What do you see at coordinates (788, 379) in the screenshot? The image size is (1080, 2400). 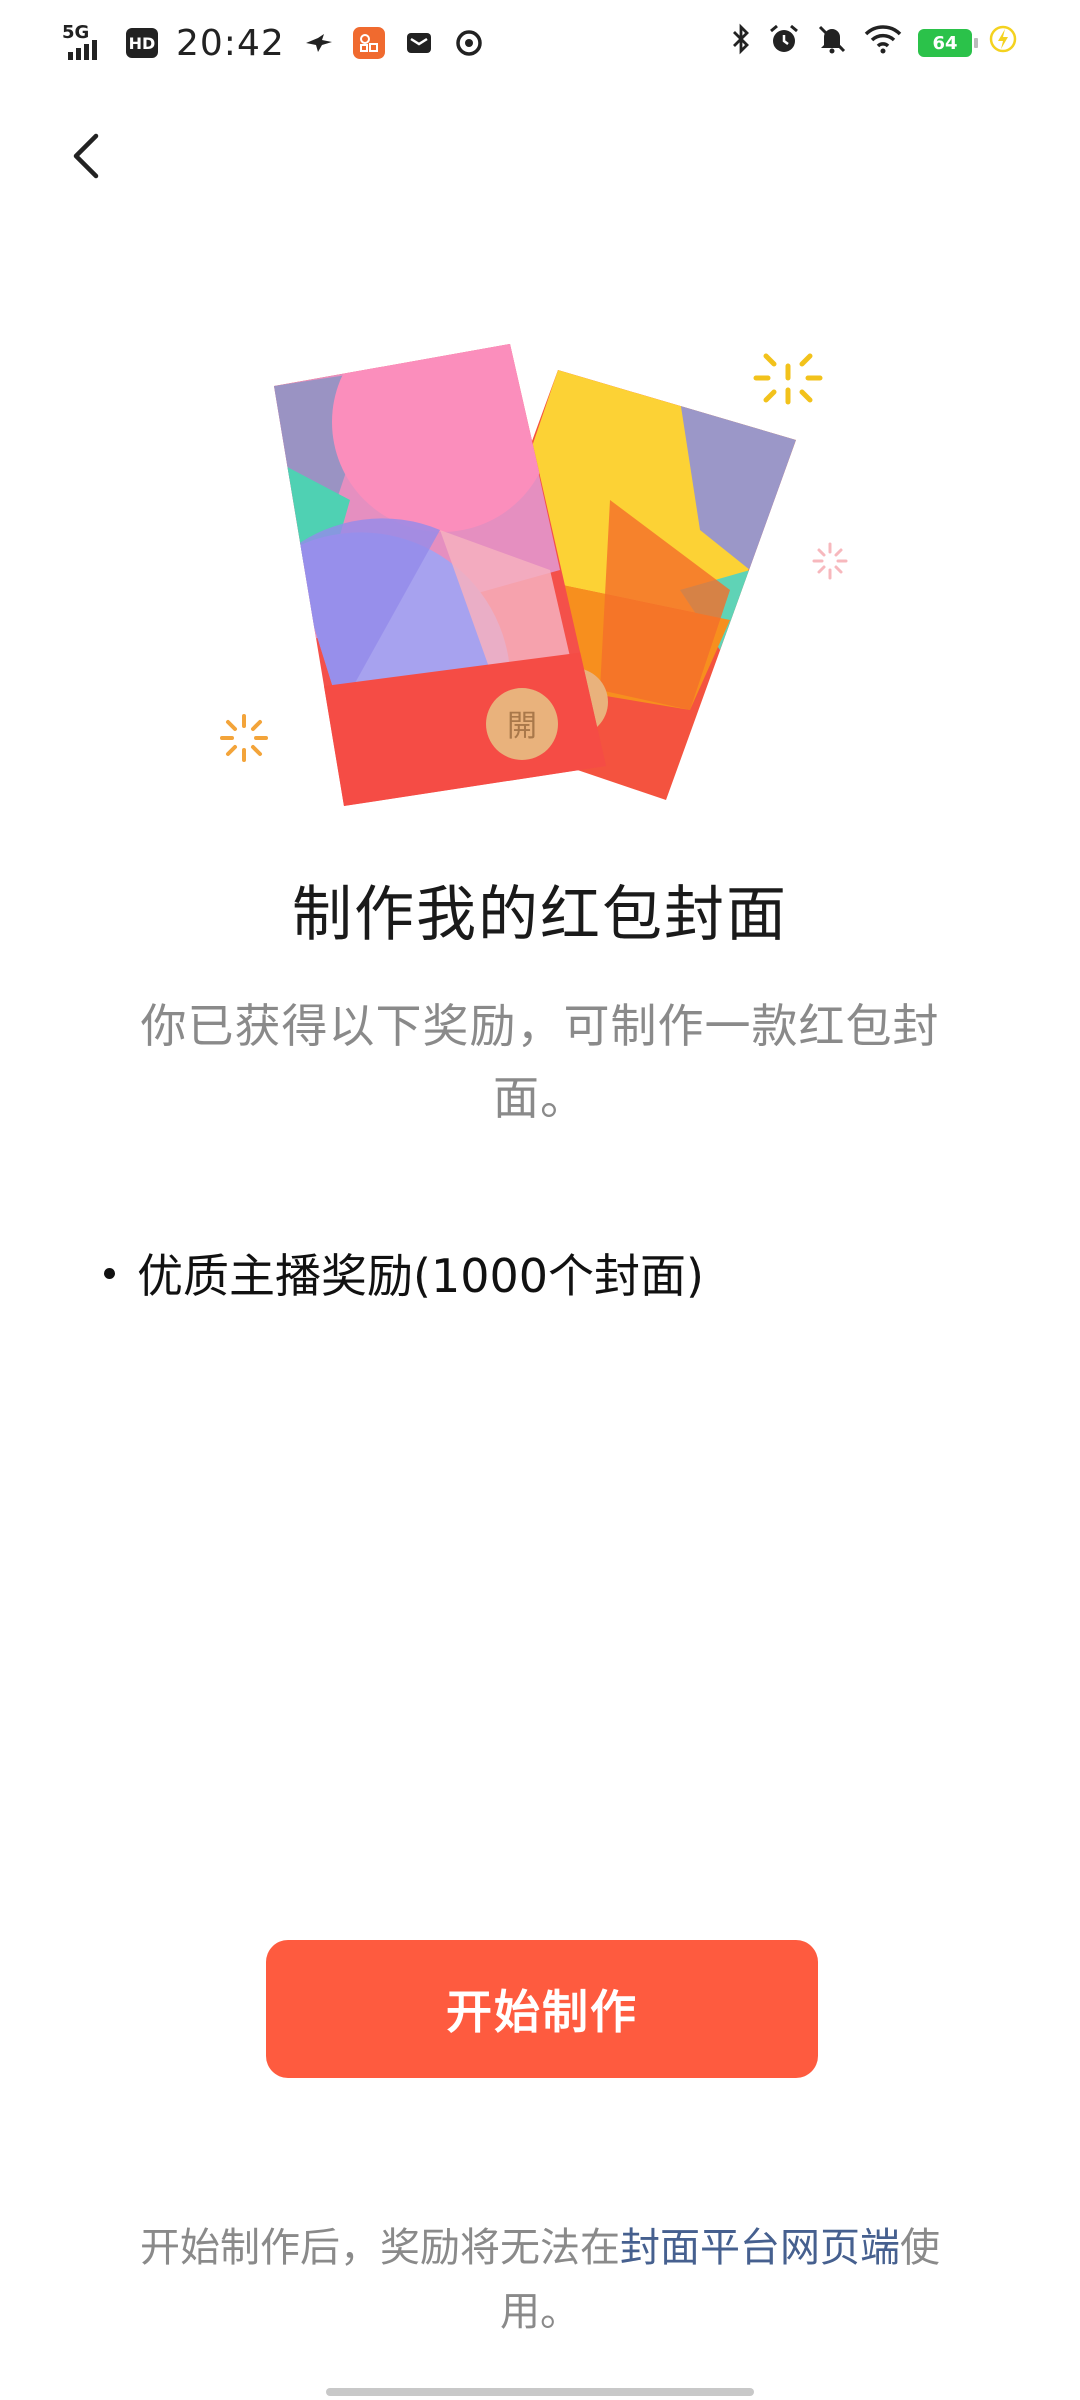 I see `sparkle-icon` at bounding box center [788, 379].